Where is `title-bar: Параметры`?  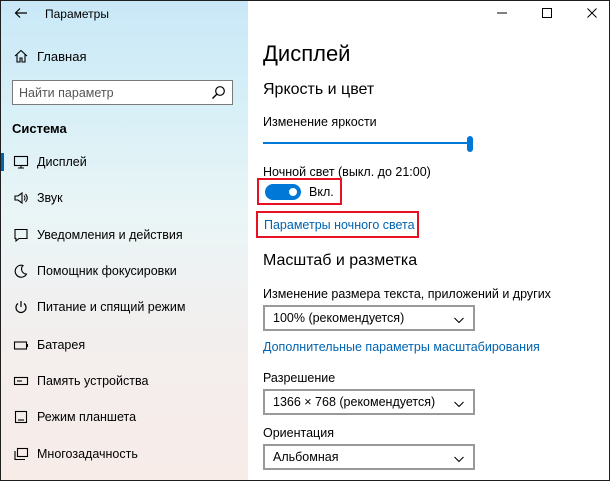
title-bar: Параметры is located at coordinates (124, 15).